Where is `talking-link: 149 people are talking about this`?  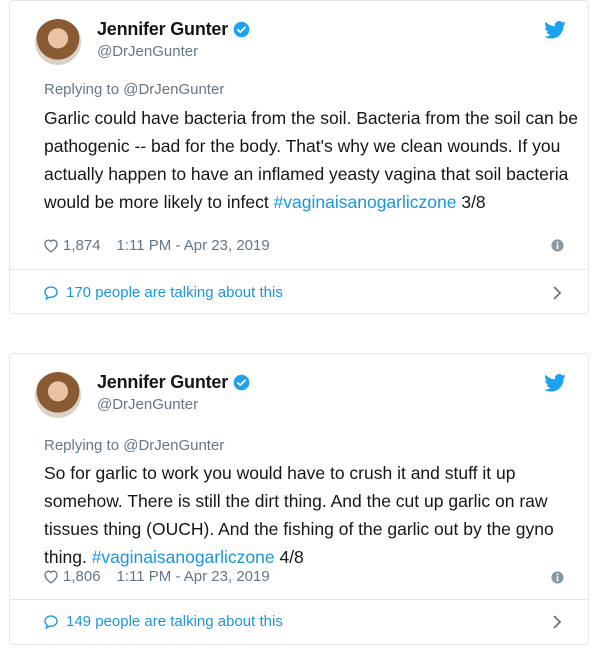
talking-link: 149 people are talking about this is located at coordinates (163, 621).